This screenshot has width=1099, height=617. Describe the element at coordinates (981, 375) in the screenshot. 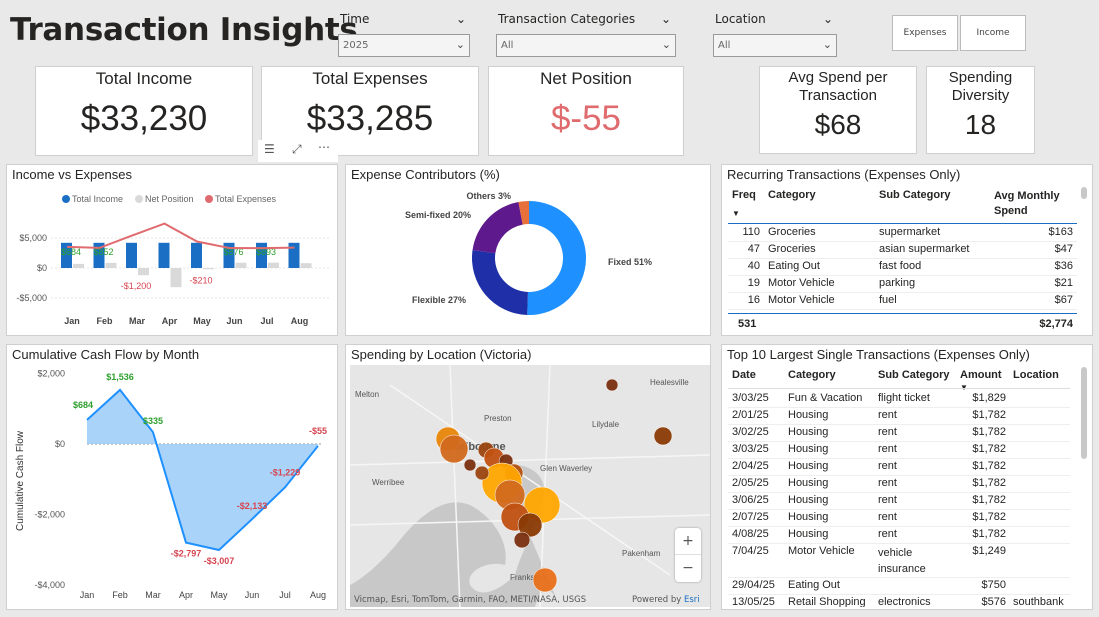

I see `amount-header: Amount` at that location.